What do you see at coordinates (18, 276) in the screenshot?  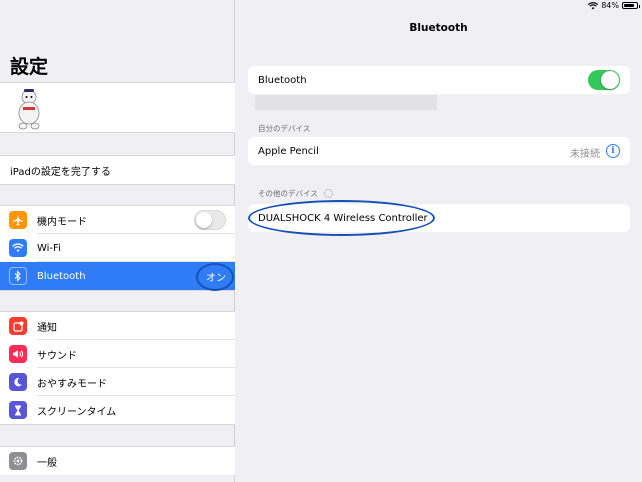 I see `bluetooth-icon` at bounding box center [18, 276].